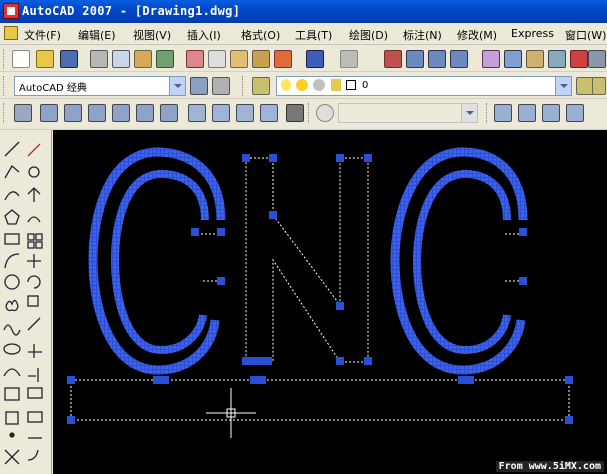 This screenshot has height=474, width=607. Describe the element at coordinates (368, 35) in the screenshot. I see `menu-draw: 绘图(D)` at that location.